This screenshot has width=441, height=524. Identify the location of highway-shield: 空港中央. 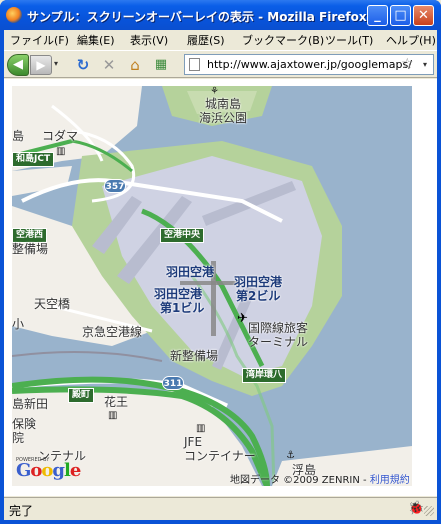
(182, 235).